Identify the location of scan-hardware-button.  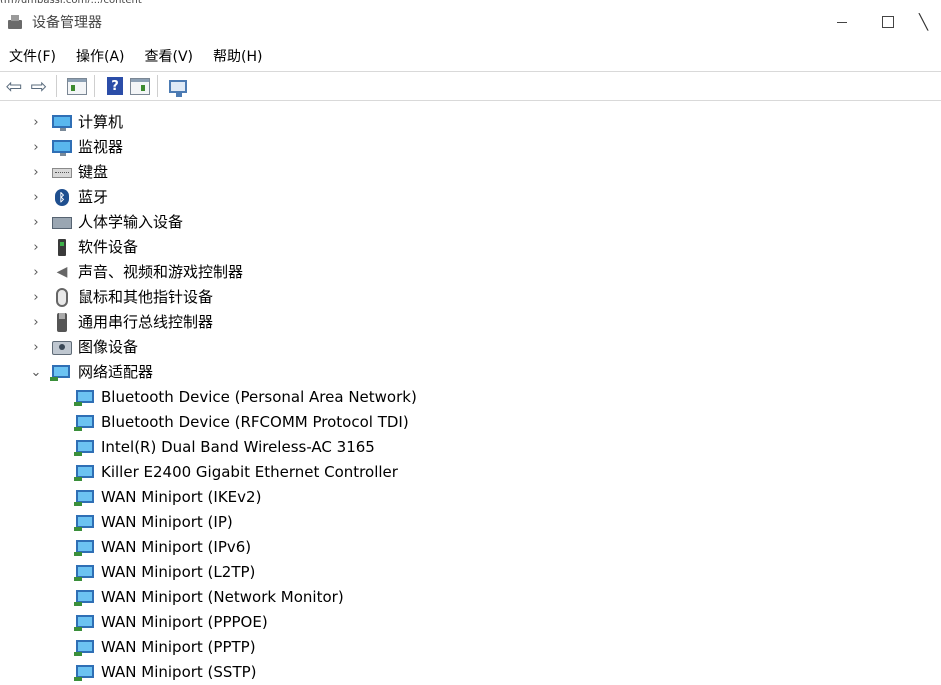
(178, 86).